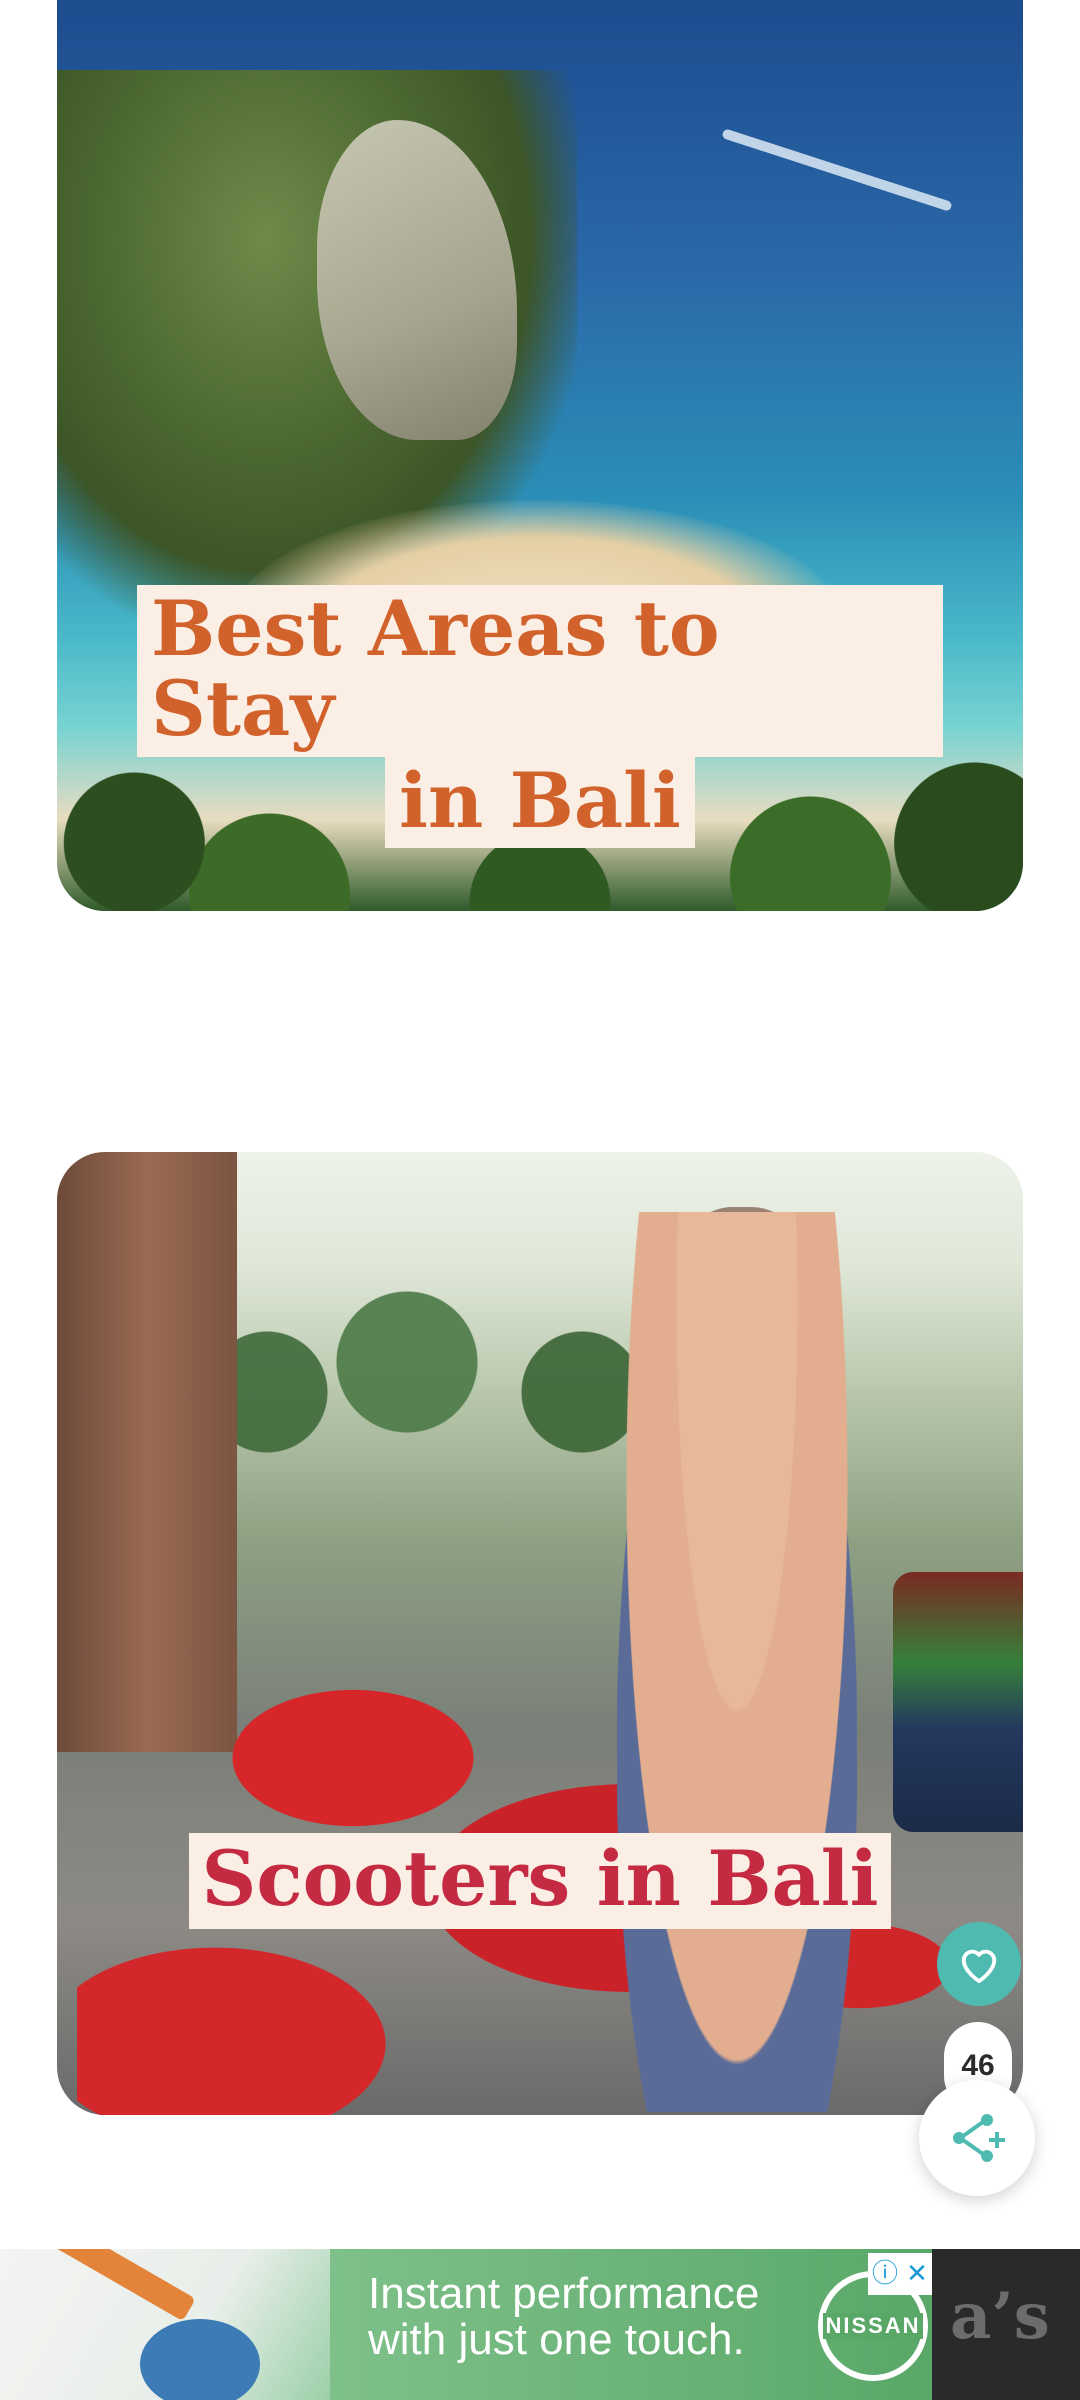 This screenshot has width=1080, height=2400. What do you see at coordinates (1000, 2316) in the screenshot?
I see `ad-side-text: a’s` at bounding box center [1000, 2316].